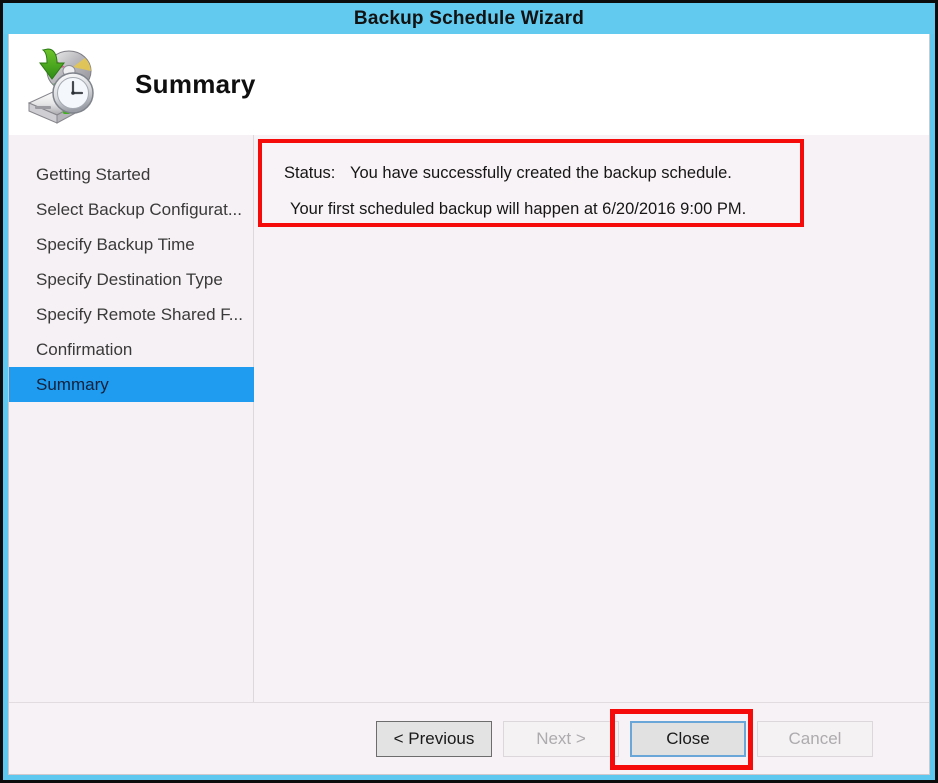  I want to click on sidebar-item-specify-backup-time: Specify Backup Time, so click(131, 244).